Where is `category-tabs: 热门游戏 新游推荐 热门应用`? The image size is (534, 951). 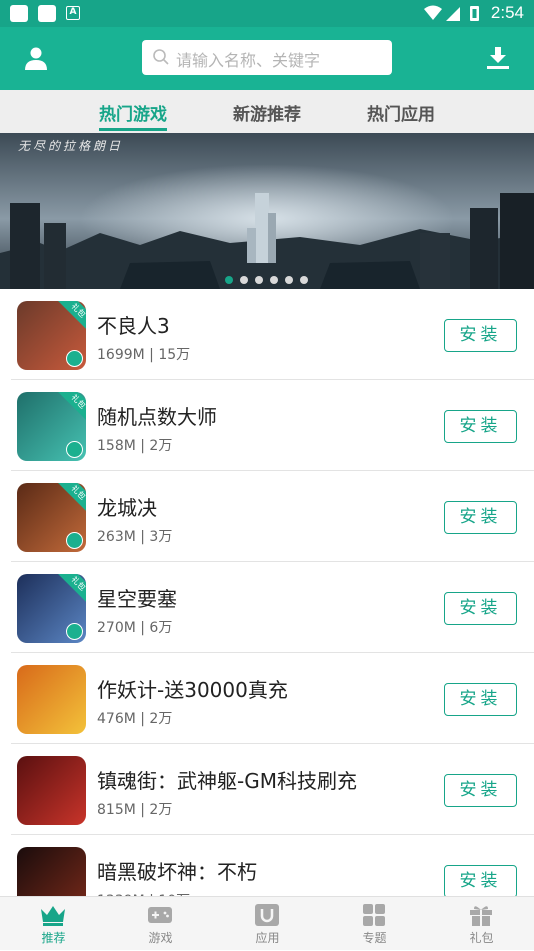 category-tabs: 热门游戏 新游推荐 热门应用 is located at coordinates (267, 111).